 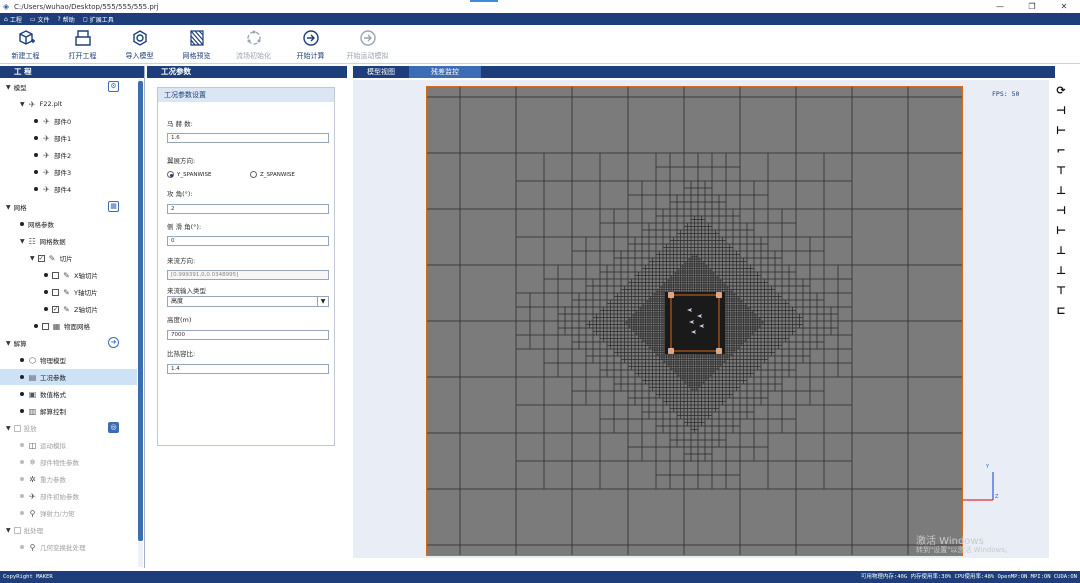 I want to click on tree-item-part0: ✈ 部件0, so click(x=52, y=121).